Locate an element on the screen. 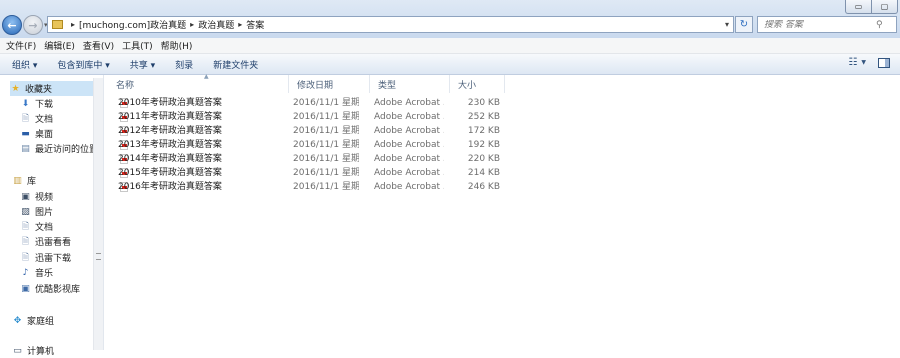 This screenshot has height=358, width=900. forward-arrow-icon: → is located at coordinates (33, 25).